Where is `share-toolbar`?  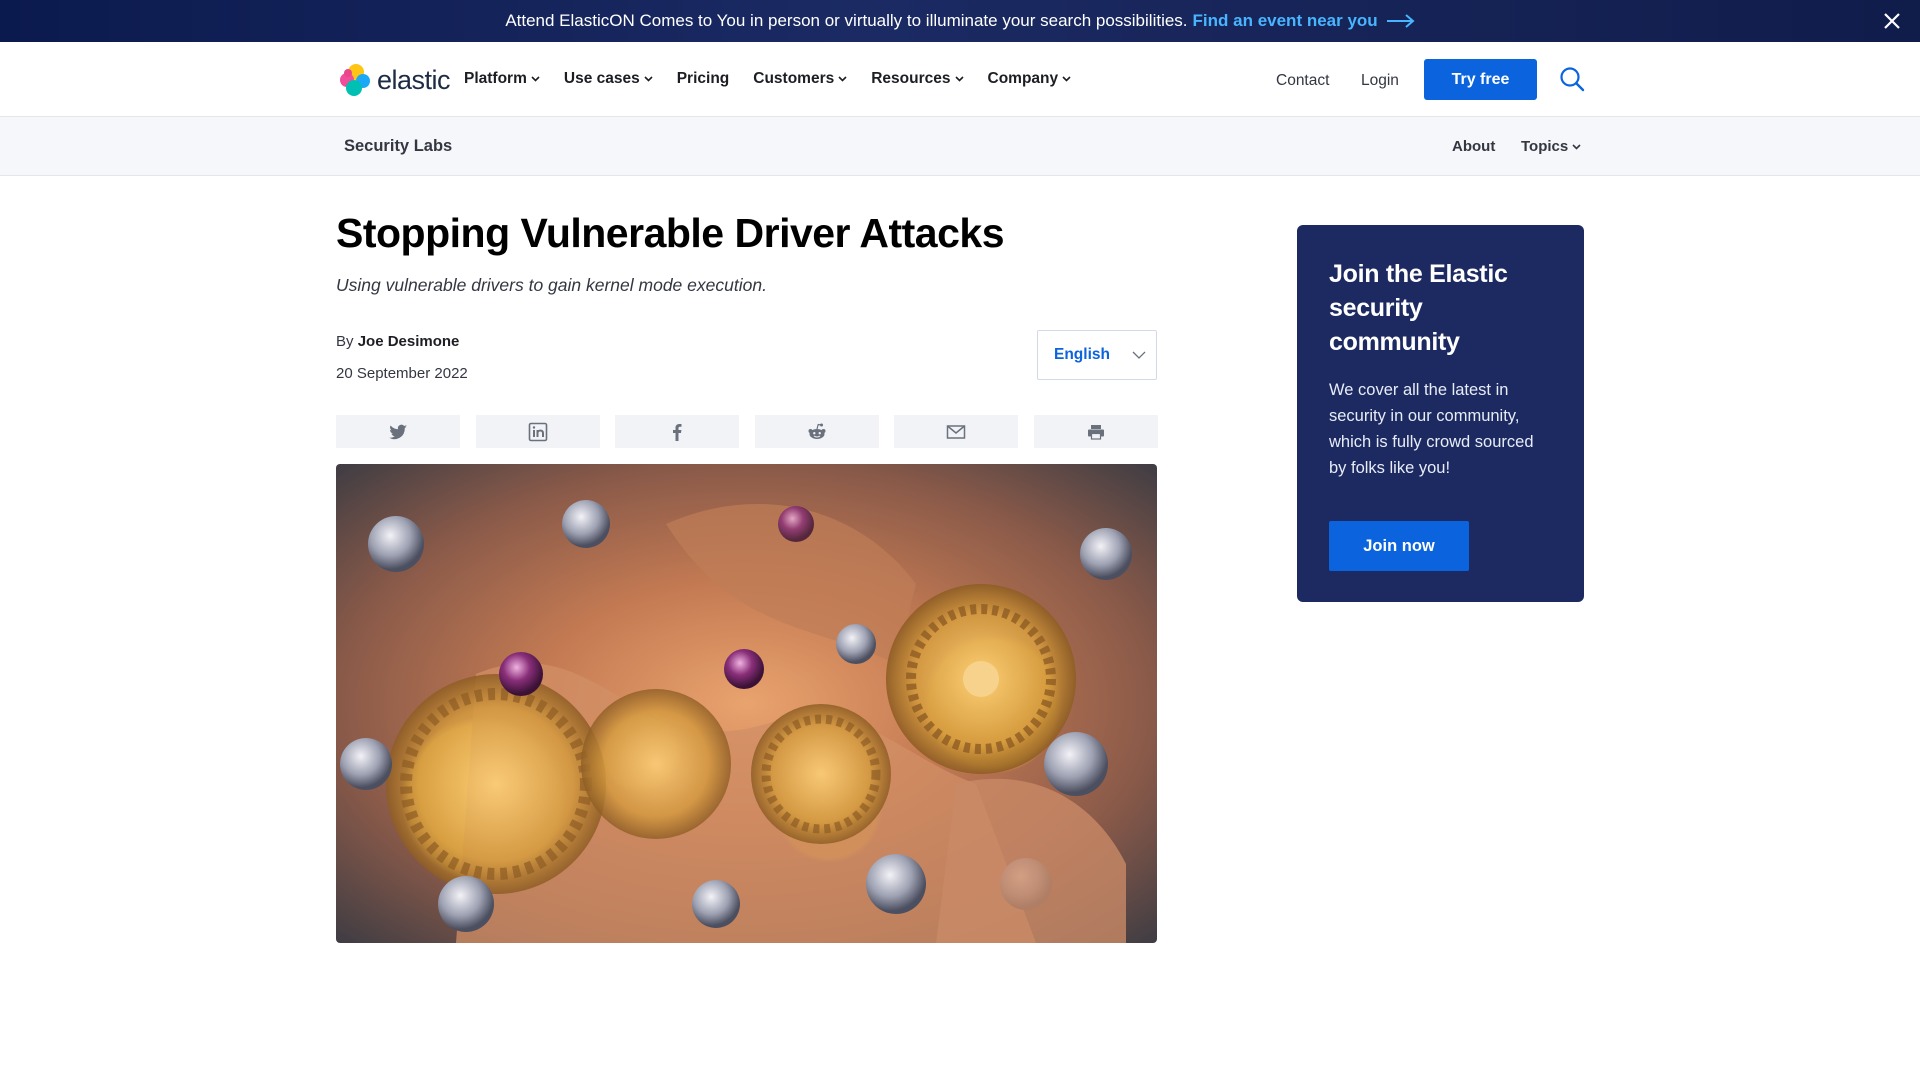 share-toolbar is located at coordinates (755, 431).